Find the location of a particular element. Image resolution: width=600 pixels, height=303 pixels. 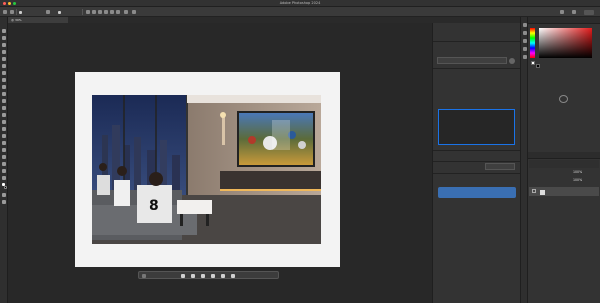

marquee-tool-icon is located at coordinates (4, 38).